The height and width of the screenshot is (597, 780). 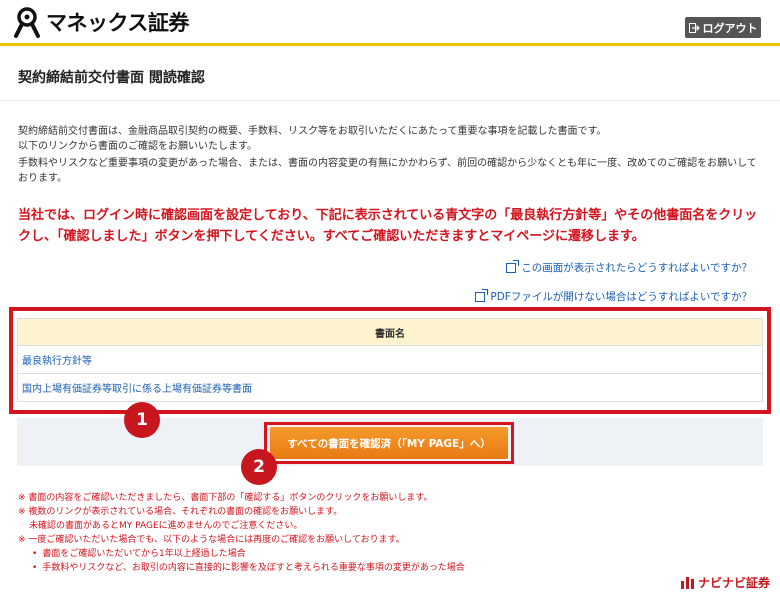 I want to click on monex-logo-icon, so click(x=27, y=22).